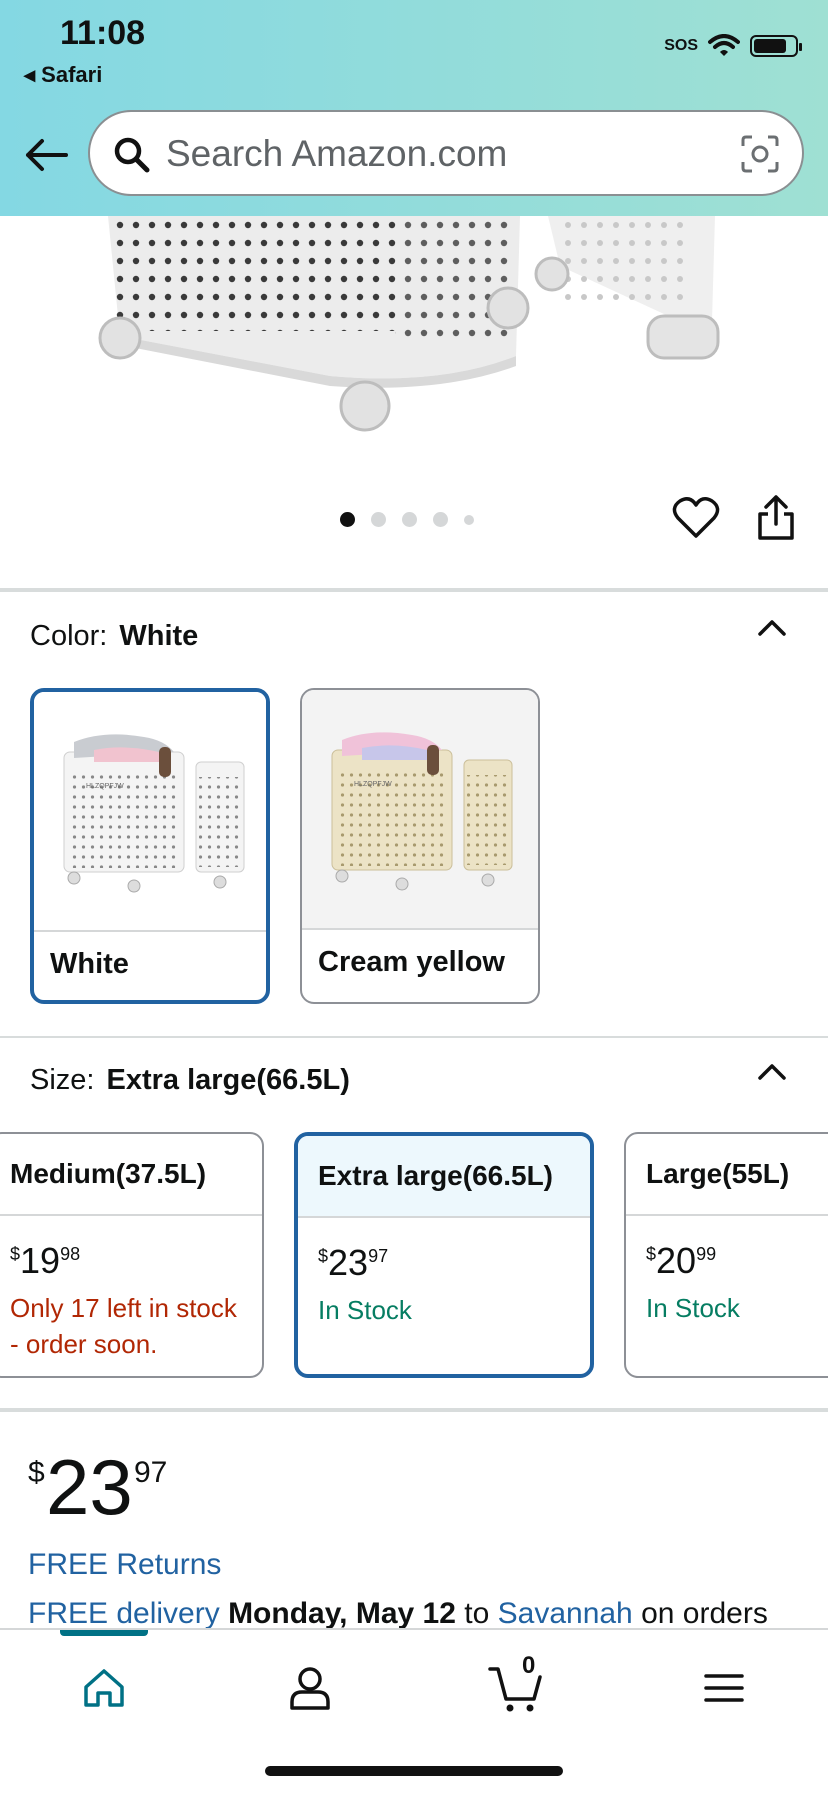 The height and width of the screenshot is (1794, 828). What do you see at coordinates (124, 1565) in the screenshot?
I see `free-returns-link: FREE Returns` at bounding box center [124, 1565].